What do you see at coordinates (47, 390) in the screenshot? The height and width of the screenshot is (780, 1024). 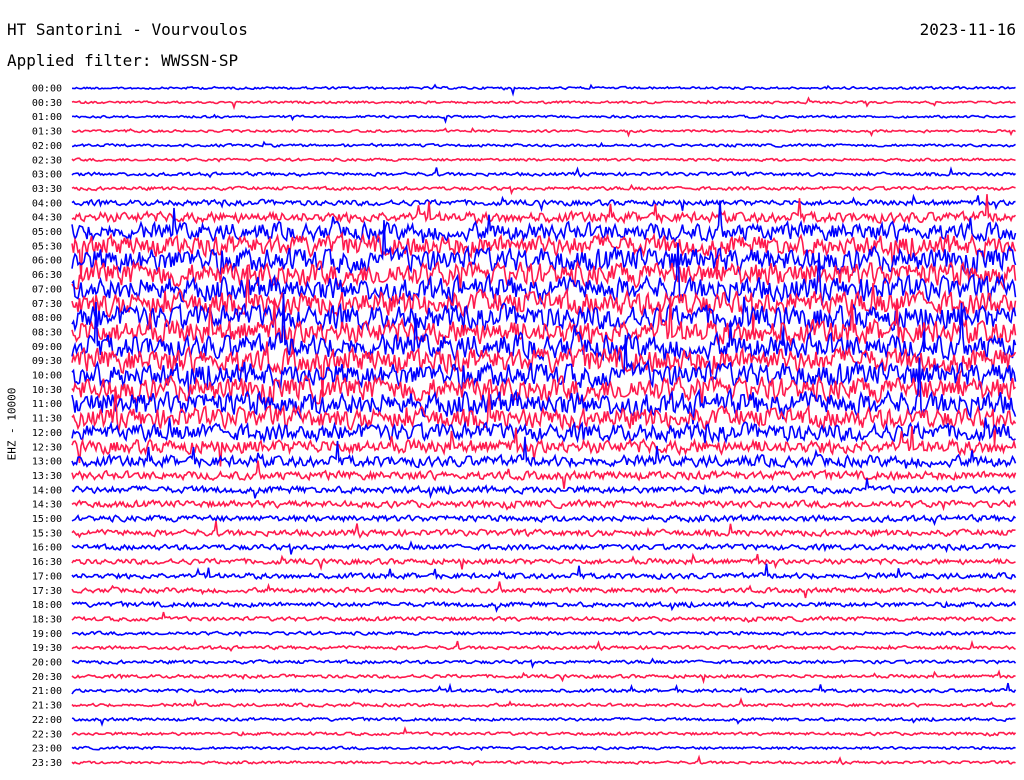 I see `time-label: 10:30` at bounding box center [47, 390].